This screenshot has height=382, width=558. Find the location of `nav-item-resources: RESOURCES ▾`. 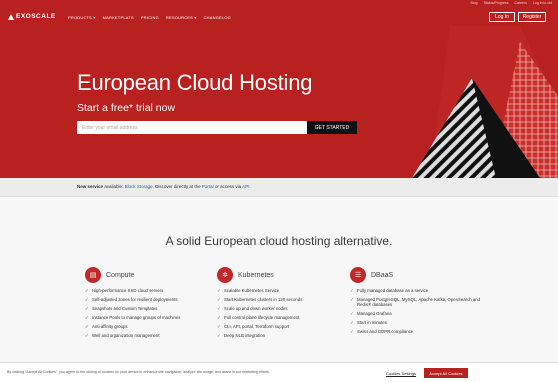

nav-item-resources: RESOURCES ▾ is located at coordinates (181, 17).